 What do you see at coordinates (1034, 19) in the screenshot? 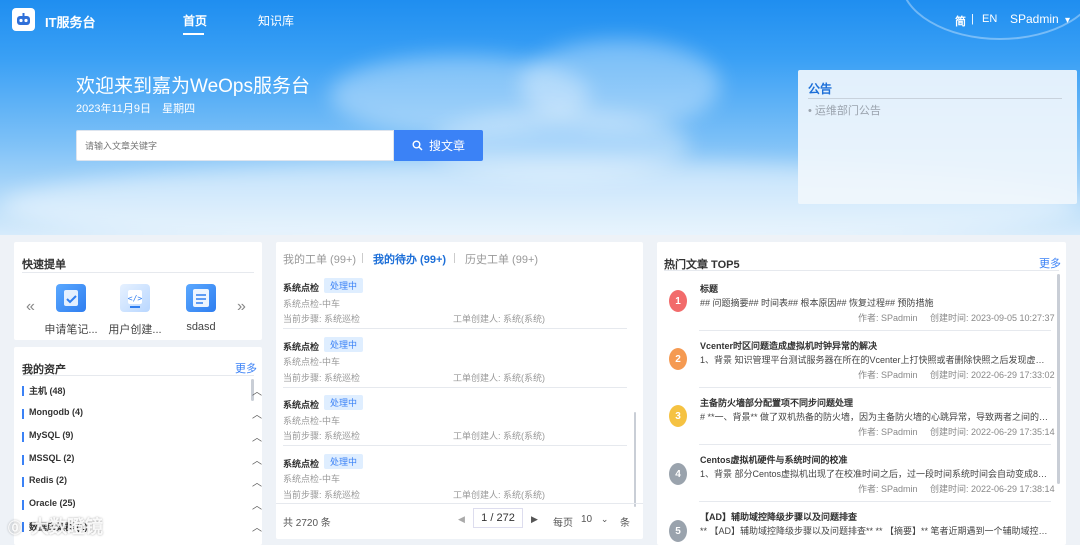
I see `user-name: SPadmin` at bounding box center [1034, 19].